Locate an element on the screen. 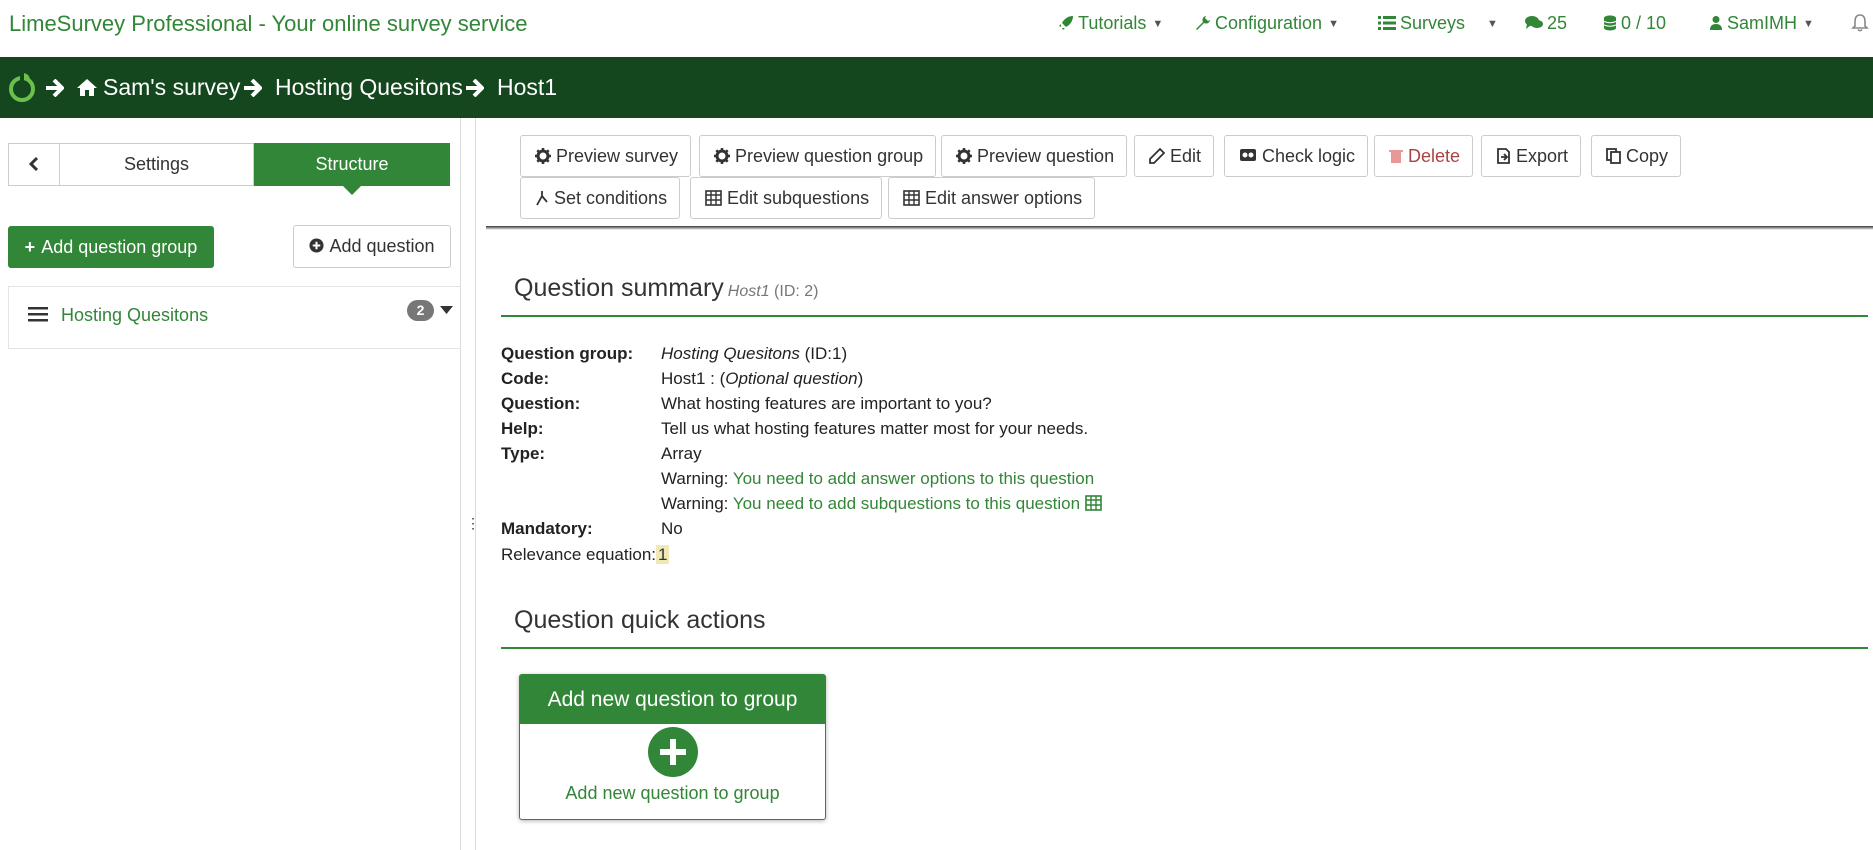 The height and width of the screenshot is (850, 1873). question-group-id: (ID:1) is located at coordinates (826, 353).